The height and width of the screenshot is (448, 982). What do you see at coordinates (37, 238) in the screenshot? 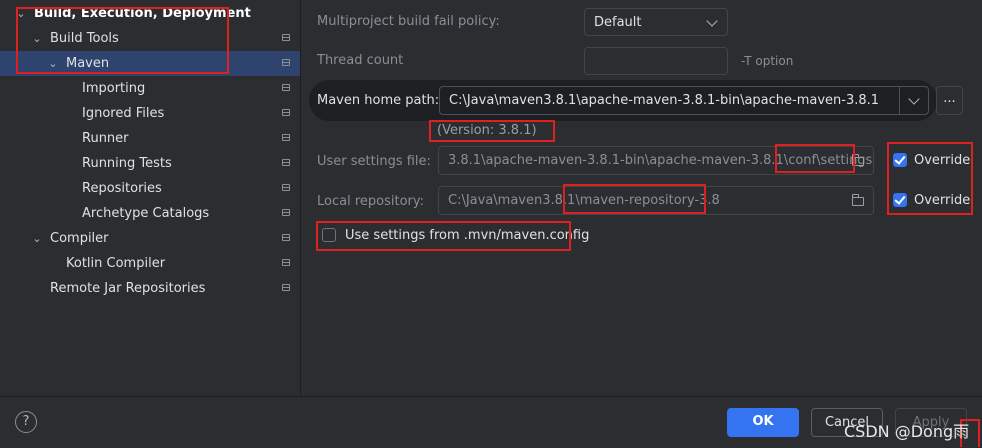
I see `chevron-down-icon: ⌄` at bounding box center [37, 238].